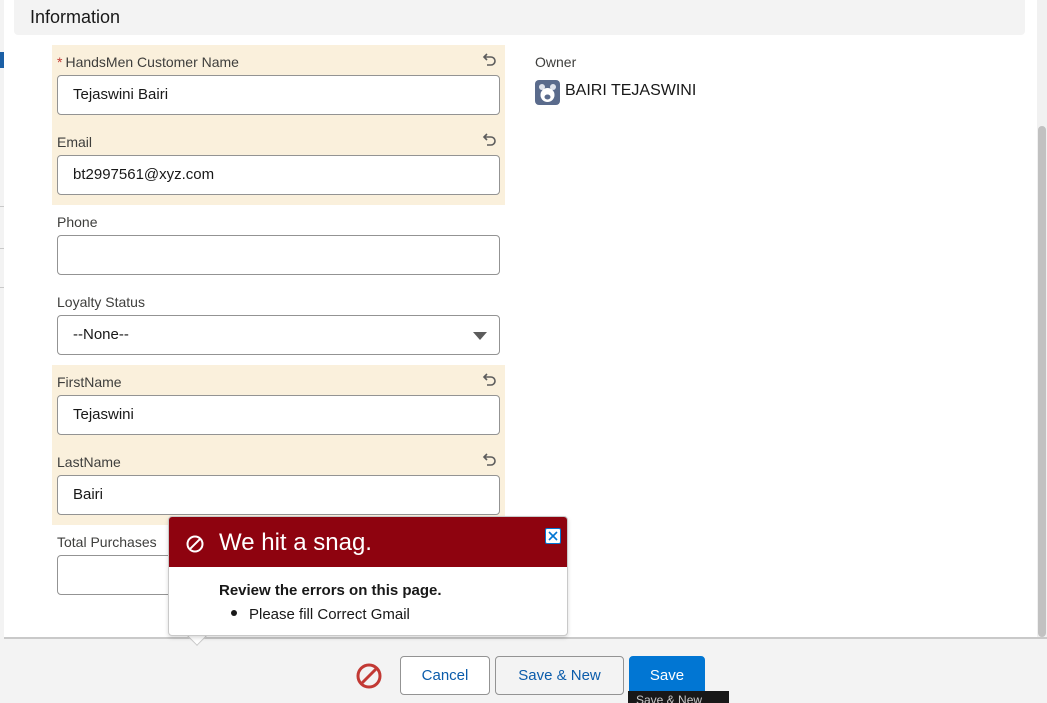  Describe the element at coordinates (519, 17) in the screenshot. I see `section-header: Information` at that location.